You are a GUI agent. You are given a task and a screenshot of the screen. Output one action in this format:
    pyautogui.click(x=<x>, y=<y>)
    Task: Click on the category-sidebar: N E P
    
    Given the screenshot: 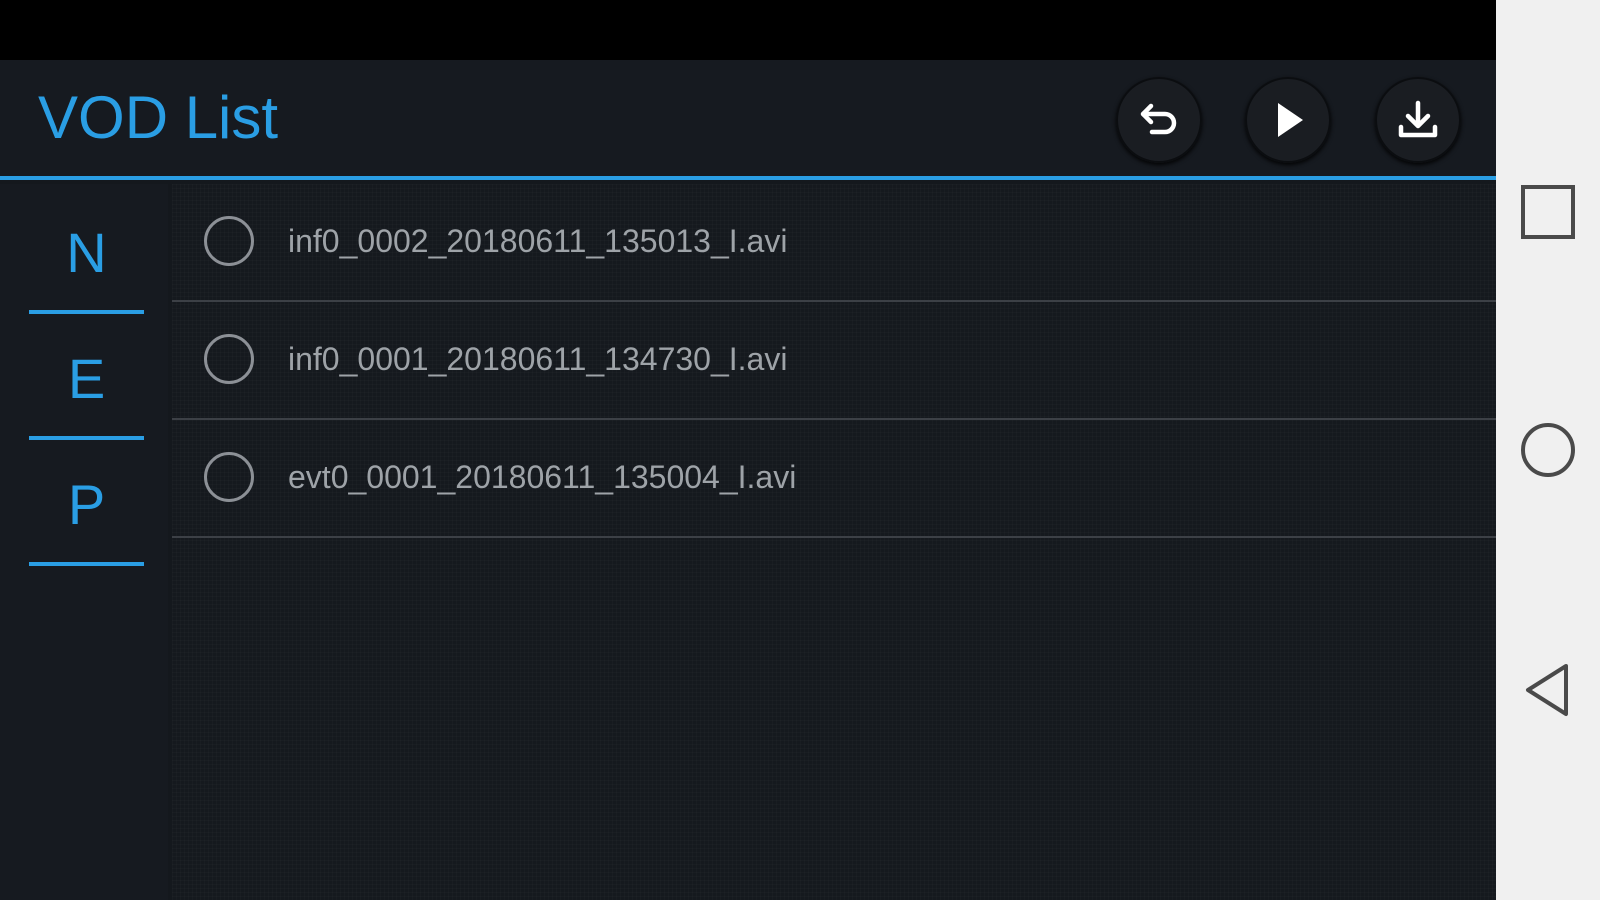 What is the action you would take?
    pyautogui.click(x=84, y=542)
    